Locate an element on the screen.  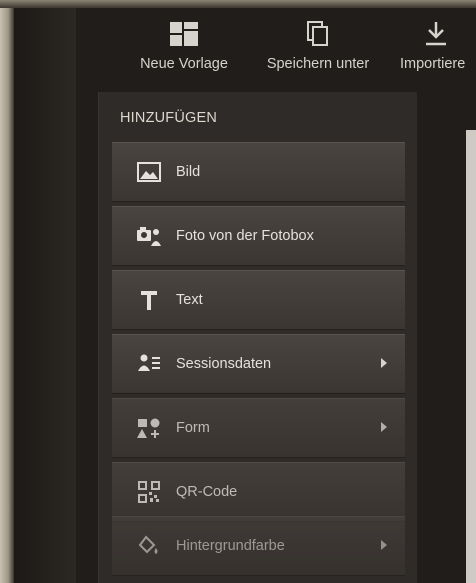
add-image-label: Bild is located at coordinates (188, 172).